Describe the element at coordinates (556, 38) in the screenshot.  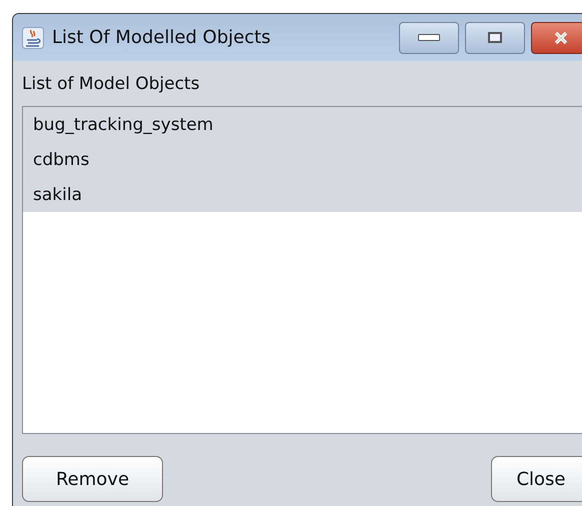
I see `close-button` at that location.